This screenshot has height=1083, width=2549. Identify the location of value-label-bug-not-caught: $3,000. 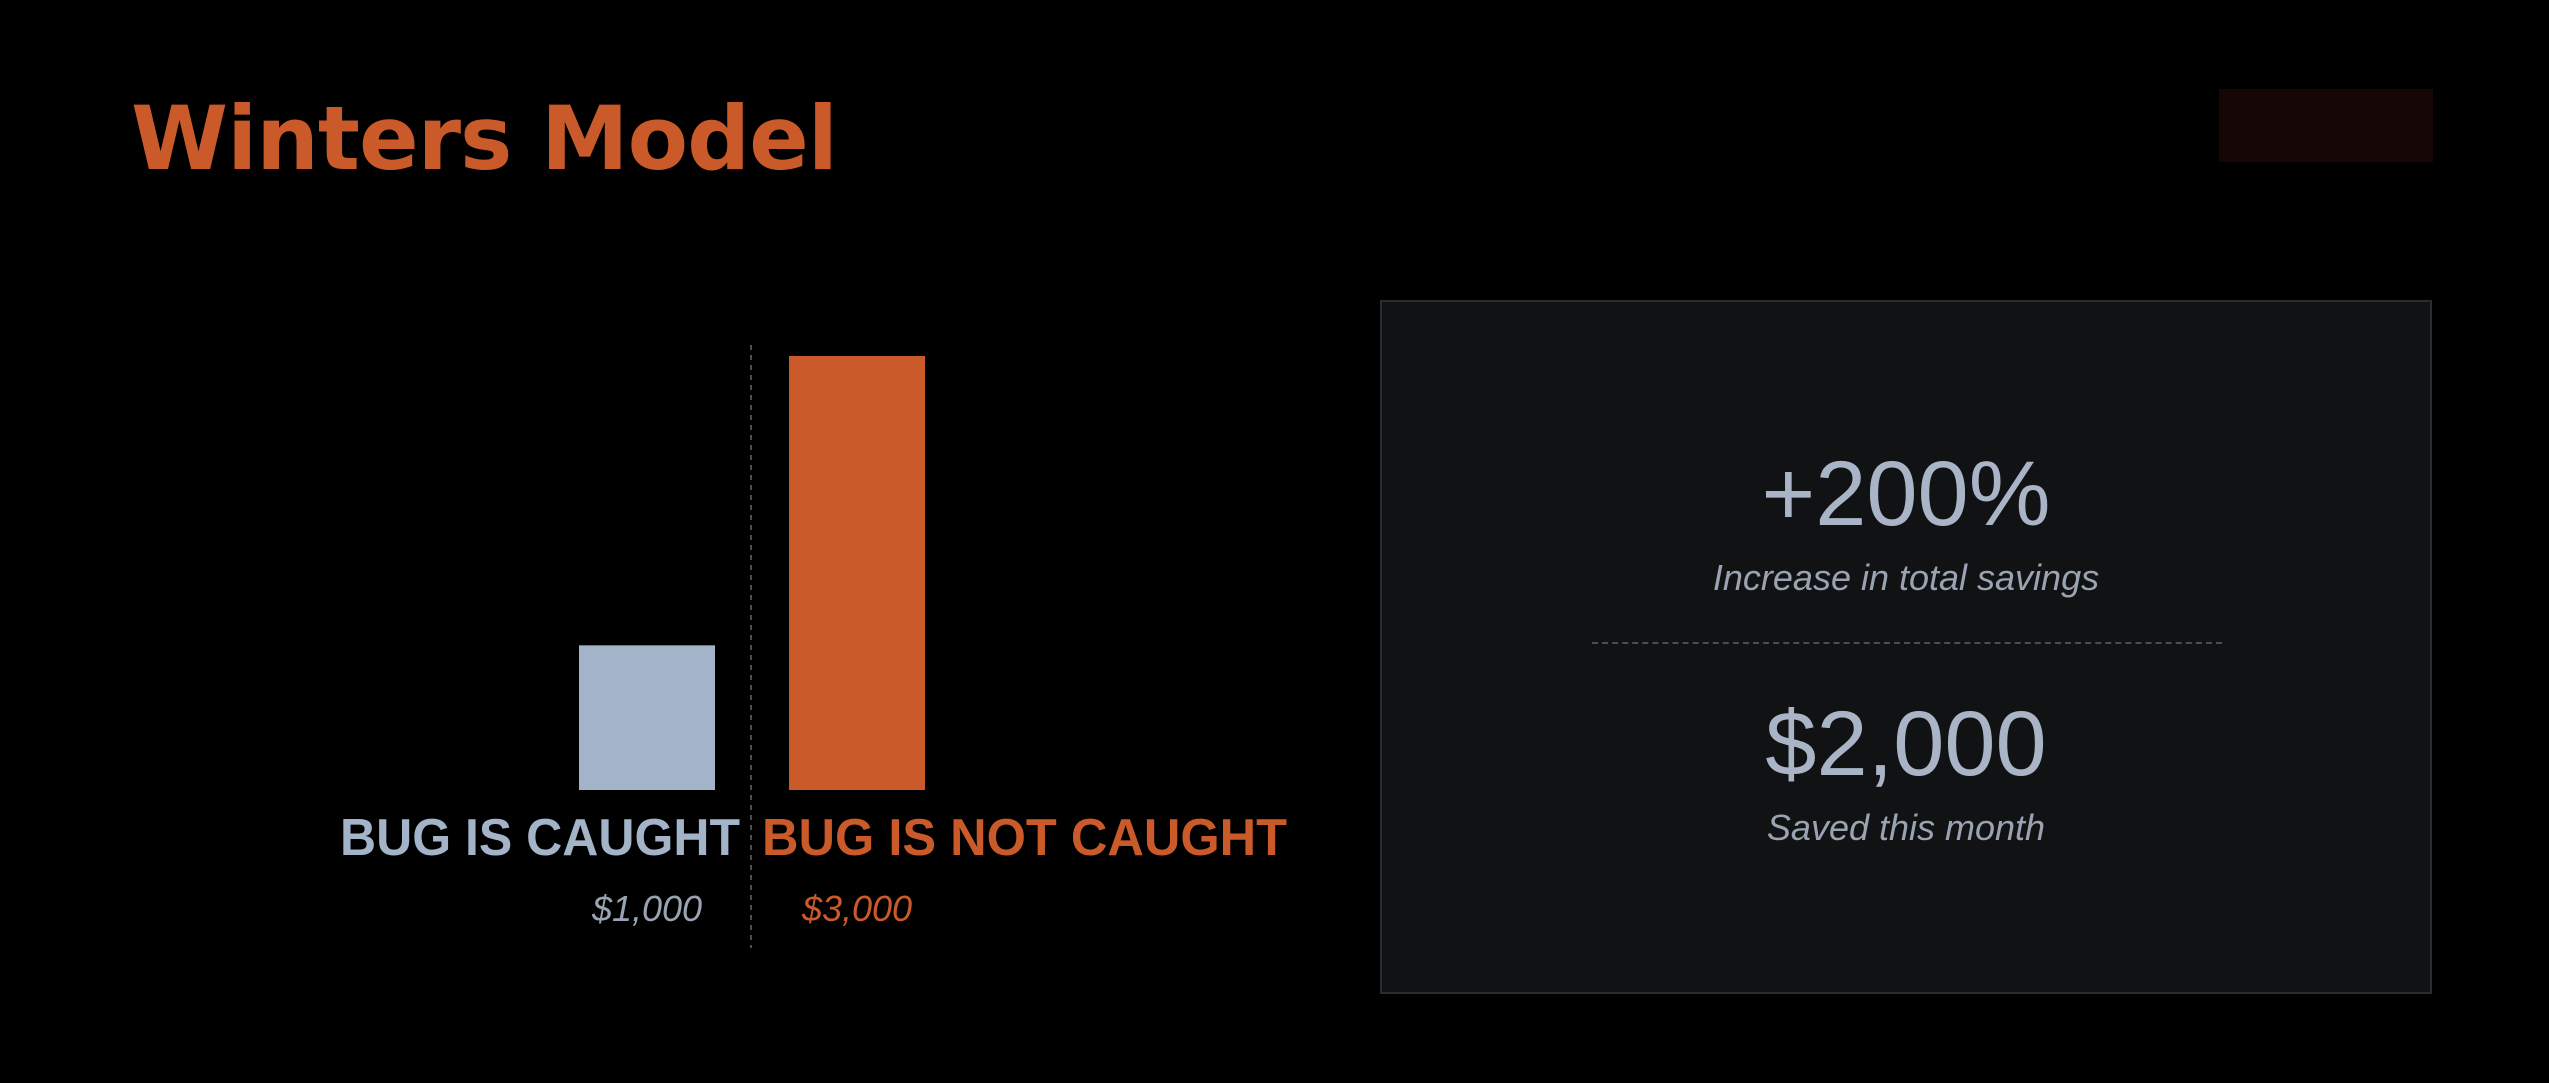
(856, 908).